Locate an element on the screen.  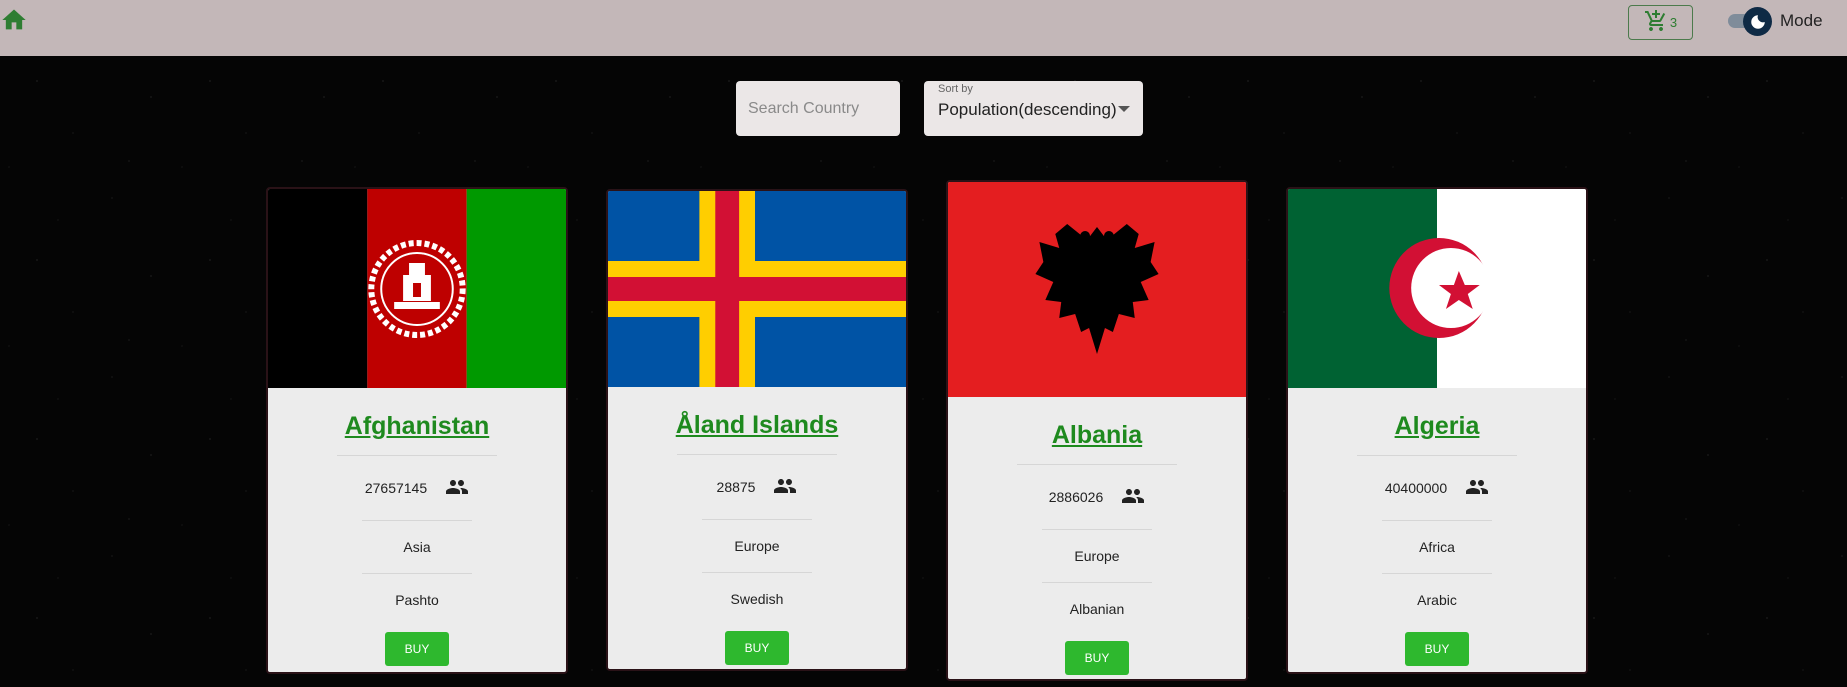
moon-icon is located at coordinates (1757, 21).